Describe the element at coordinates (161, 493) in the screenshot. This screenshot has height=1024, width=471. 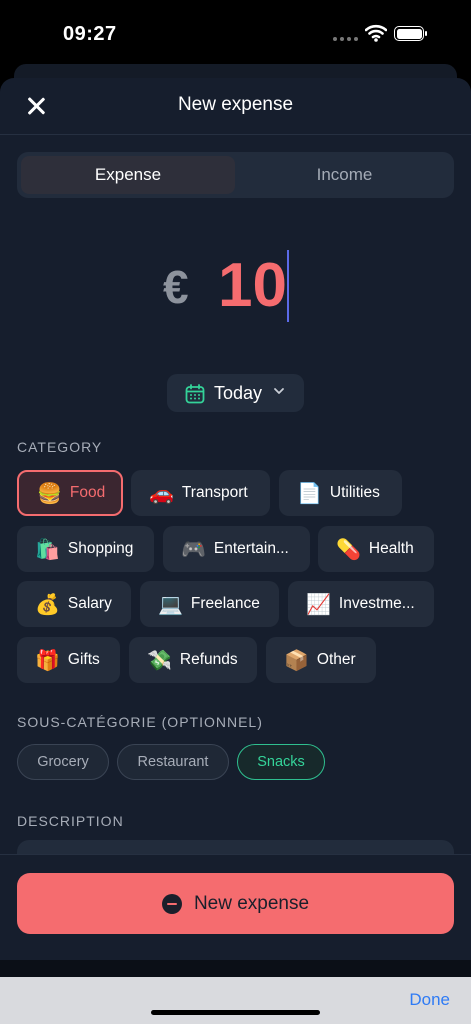
I see `car-icon: 🚗` at that location.